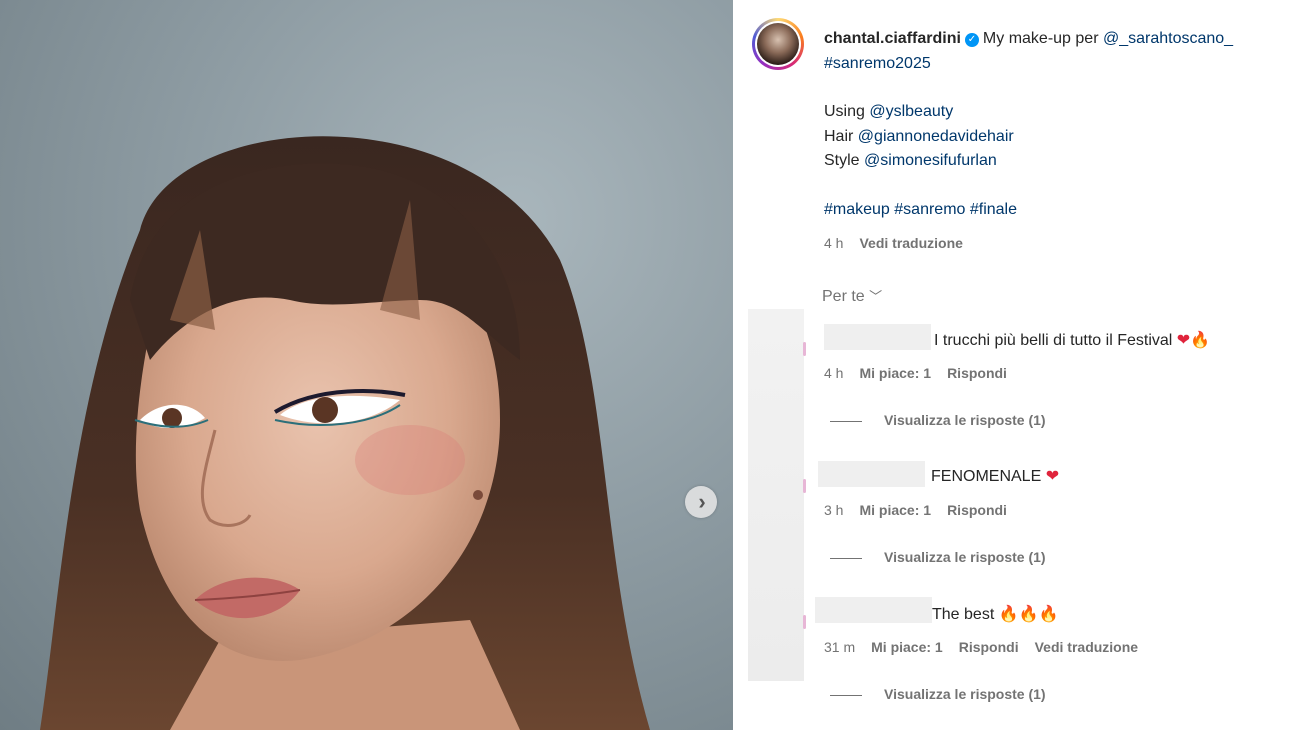 The width and height of the screenshot is (1300, 730). I want to click on style-label: Style, so click(842, 160).